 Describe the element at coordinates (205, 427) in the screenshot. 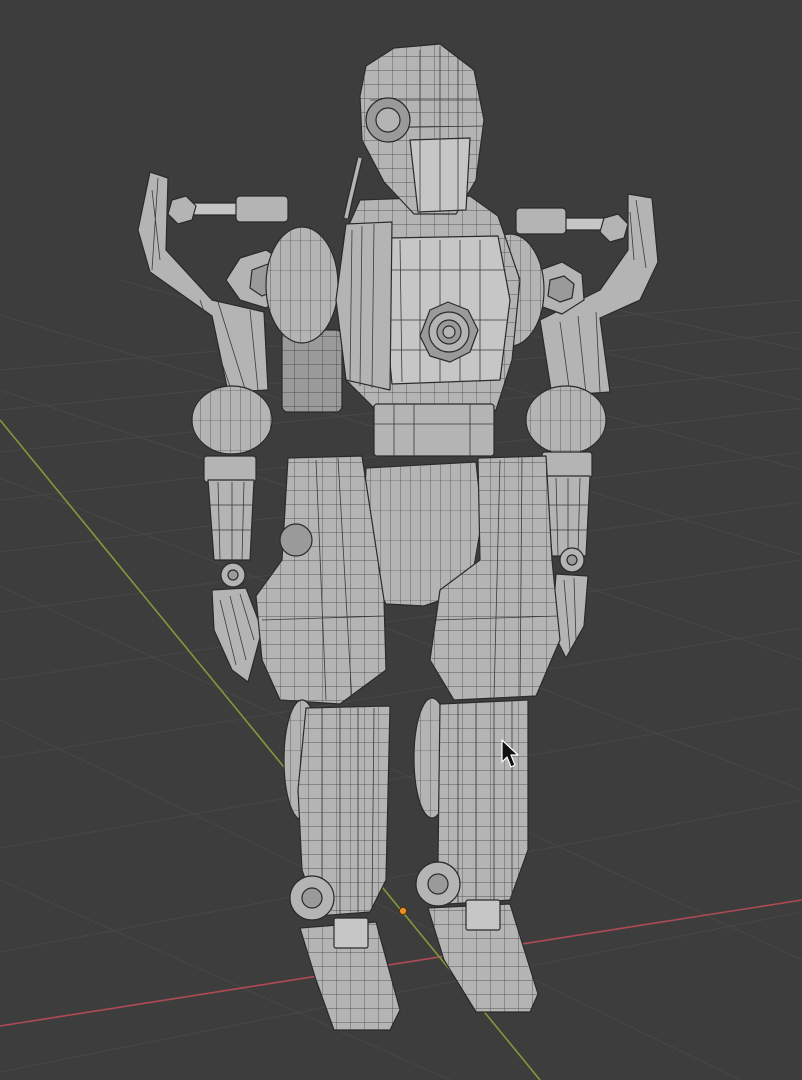

I see `left-arm` at that location.